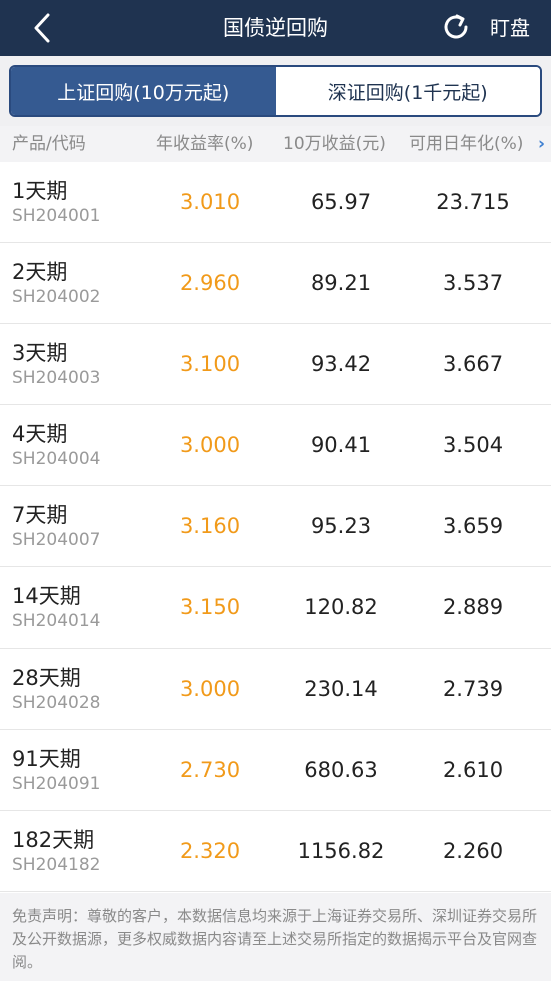 This screenshot has width=551, height=981. Describe the element at coordinates (210, 283) in the screenshot. I see `annual-rate: 2.960` at that location.